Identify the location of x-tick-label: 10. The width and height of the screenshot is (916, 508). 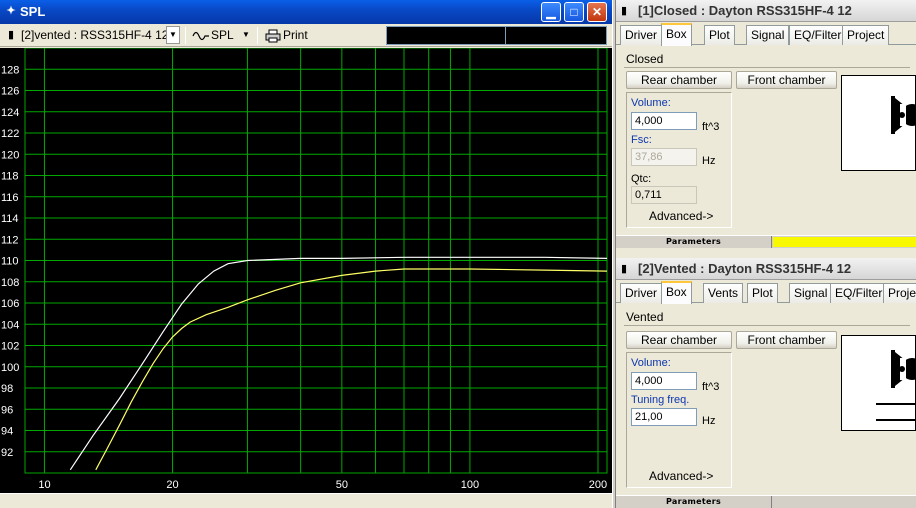
(44, 485).